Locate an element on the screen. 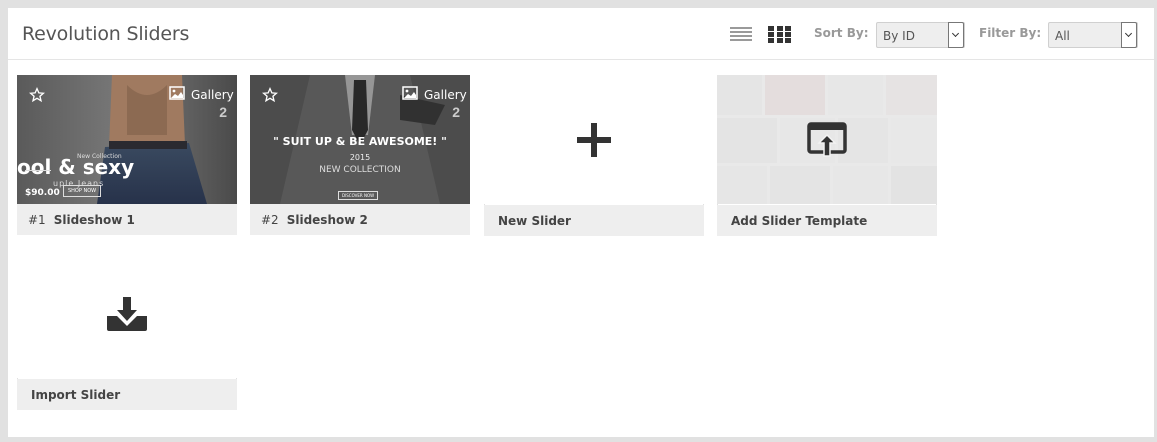  new-slider-area is located at coordinates (594, 139).